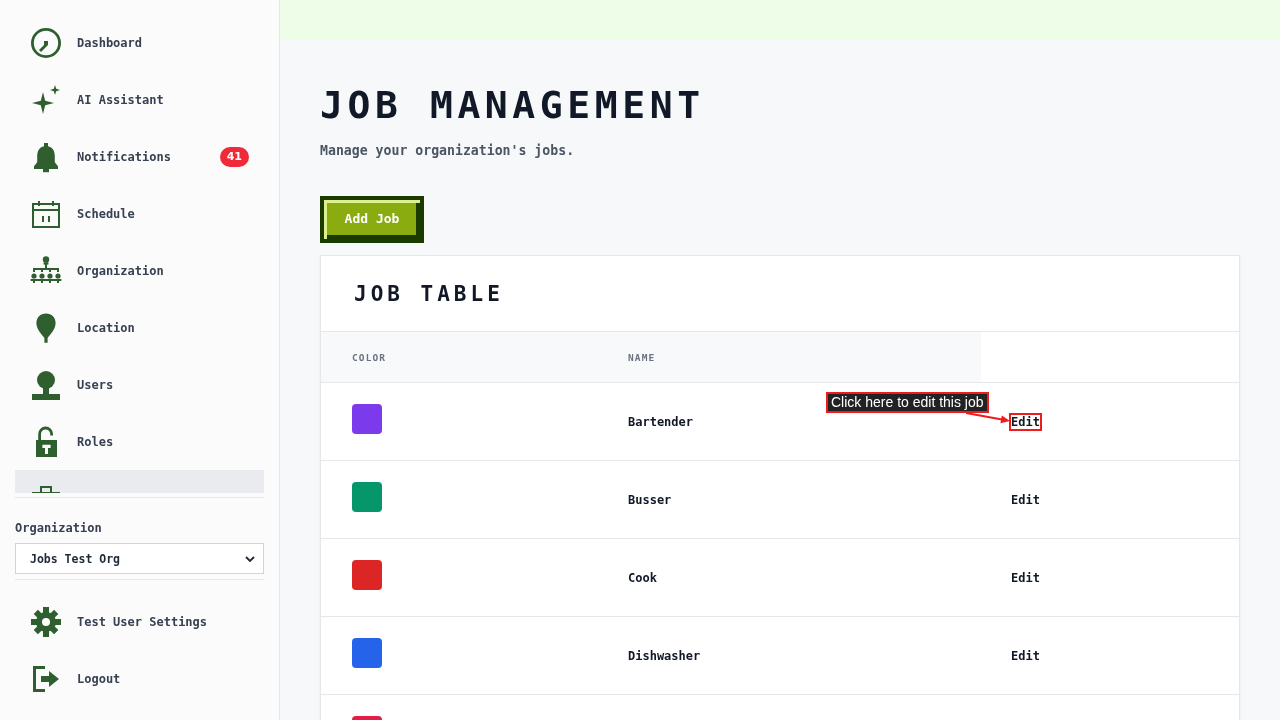 The image size is (1280, 720). What do you see at coordinates (139, 621) in the screenshot?
I see `nav-item: Test User Settings` at bounding box center [139, 621].